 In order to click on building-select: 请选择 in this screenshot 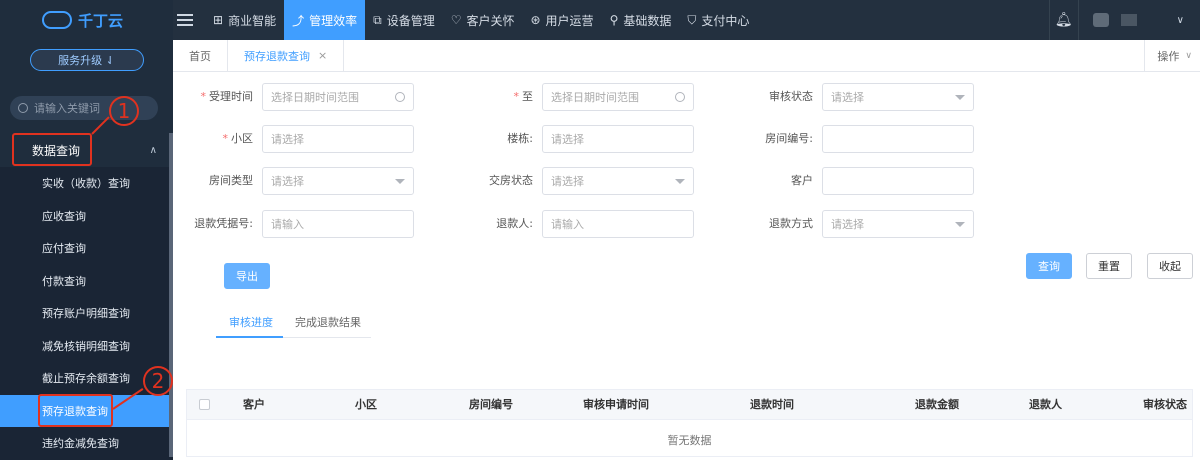, I will do `click(618, 139)`.